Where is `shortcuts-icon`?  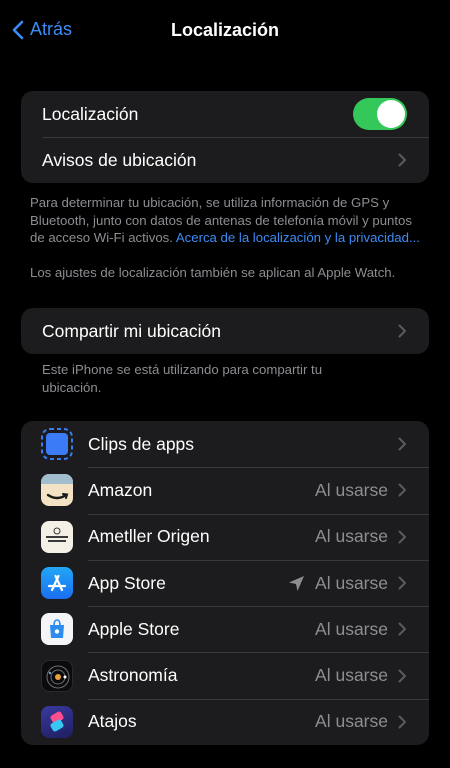
shortcuts-icon is located at coordinates (57, 721).